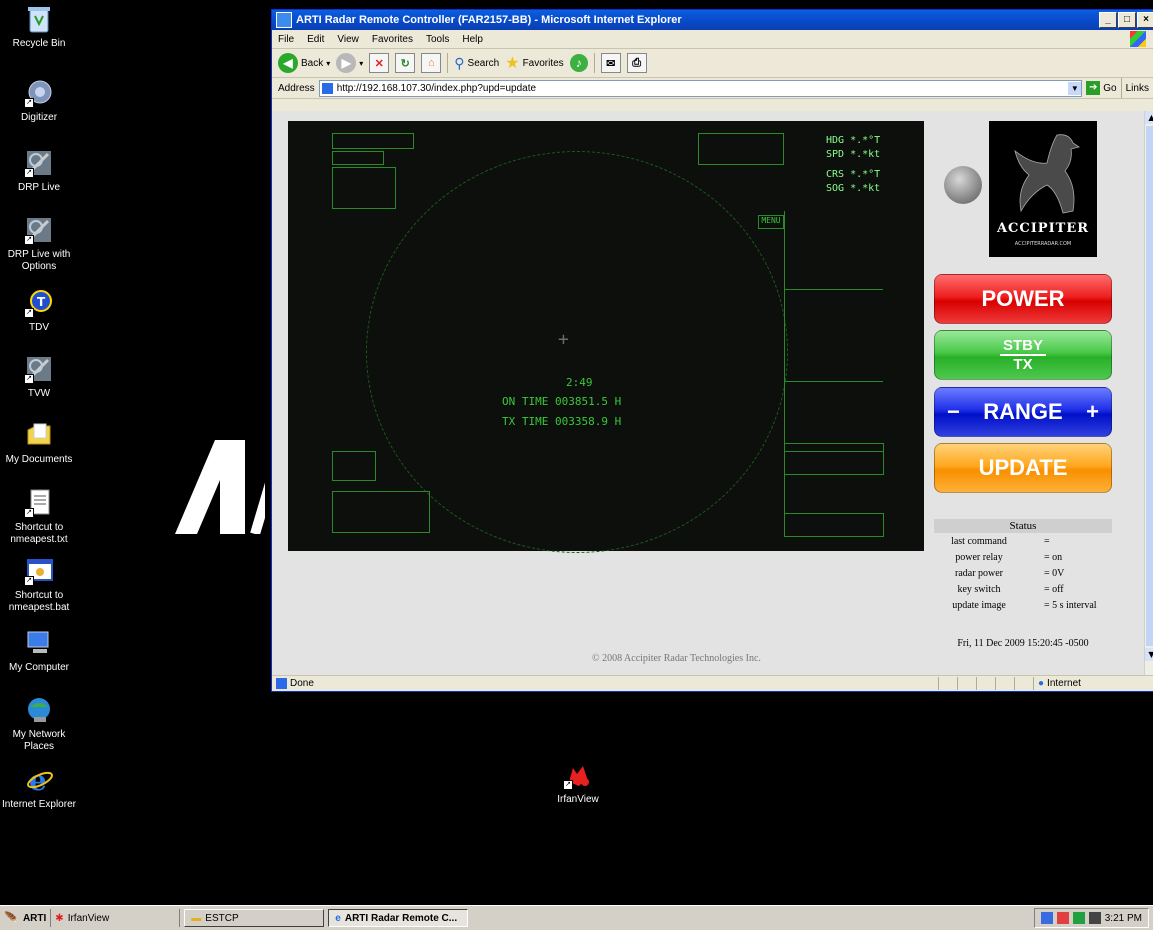 The image size is (1153, 930). What do you see at coordinates (39, 571) in the screenshot?
I see `batch-file-icon: ↗` at bounding box center [39, 571].